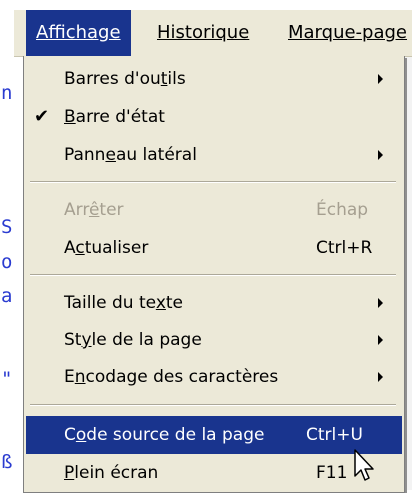  I want to click on menu-item-plein-ecran: Plein écran F11, so click(214, 473).